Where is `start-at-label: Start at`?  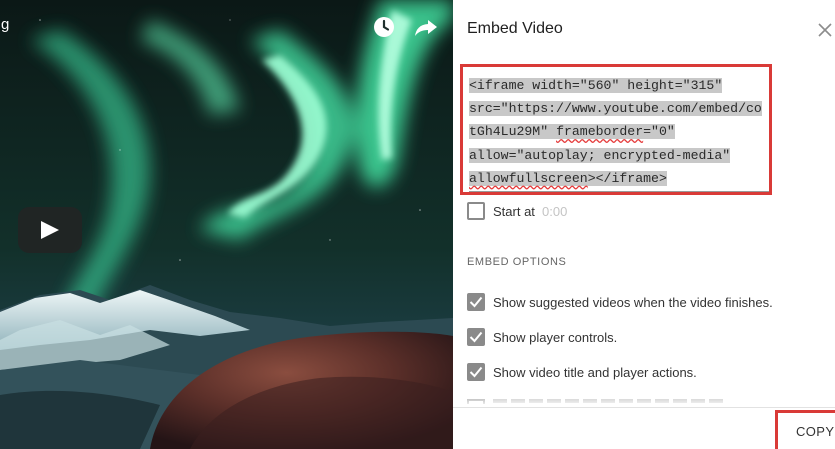 start-at-label: Start at is located at coordinates (514, 211).